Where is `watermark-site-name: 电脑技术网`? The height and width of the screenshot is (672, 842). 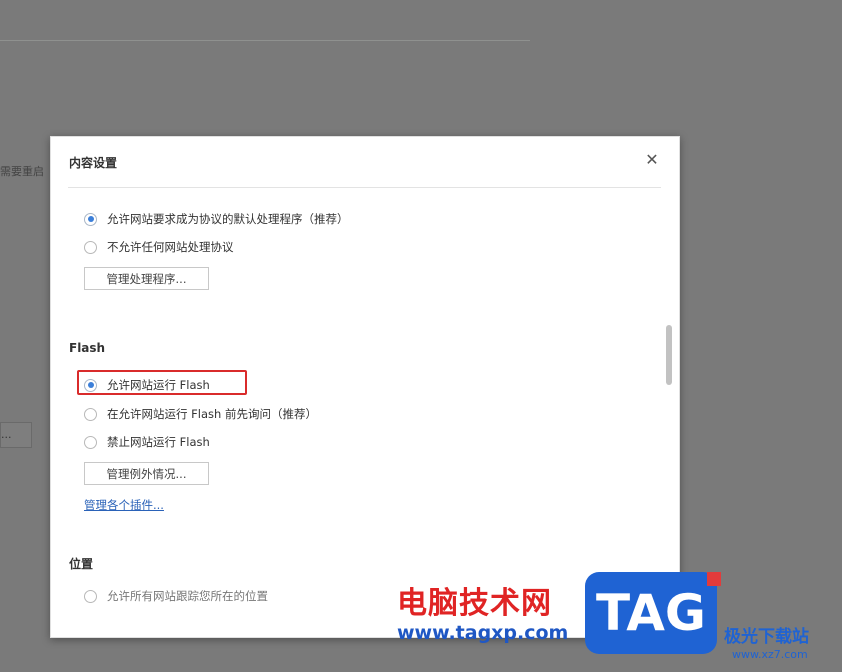
watermark-site-name: 电脑技术网 is located at coordinates (474, 603).